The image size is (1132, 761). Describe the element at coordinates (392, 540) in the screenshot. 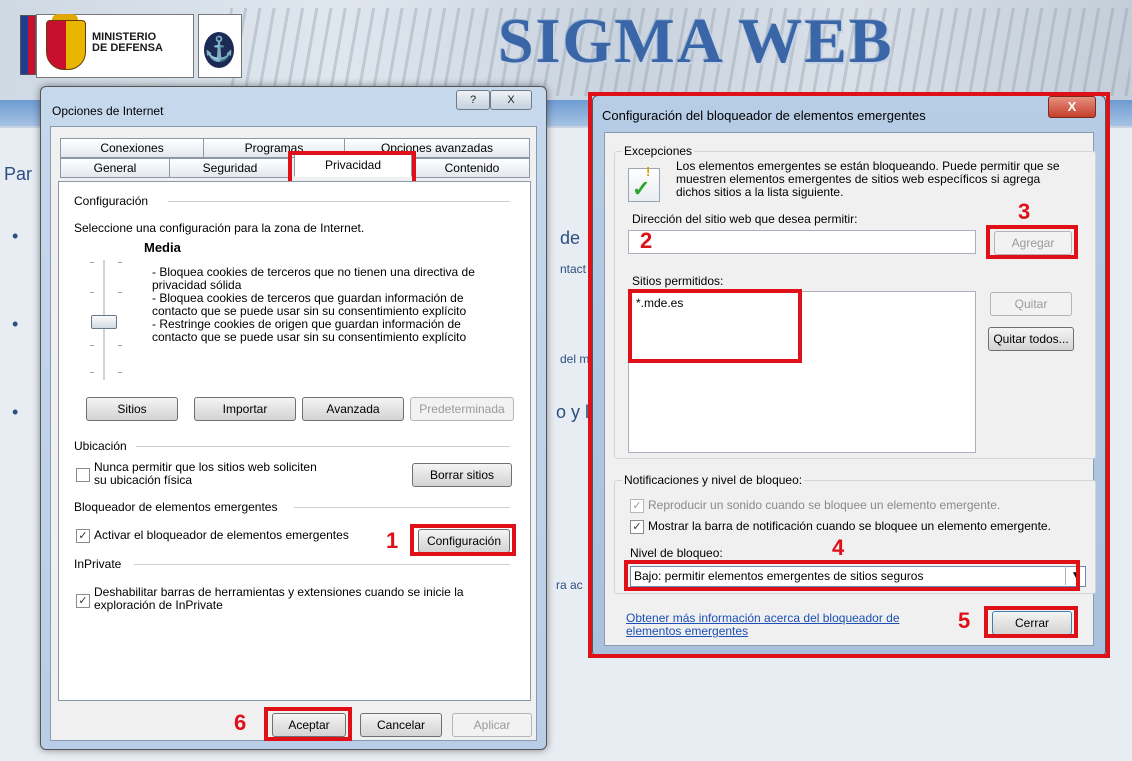

I see `step-number-1: 1` at that location.